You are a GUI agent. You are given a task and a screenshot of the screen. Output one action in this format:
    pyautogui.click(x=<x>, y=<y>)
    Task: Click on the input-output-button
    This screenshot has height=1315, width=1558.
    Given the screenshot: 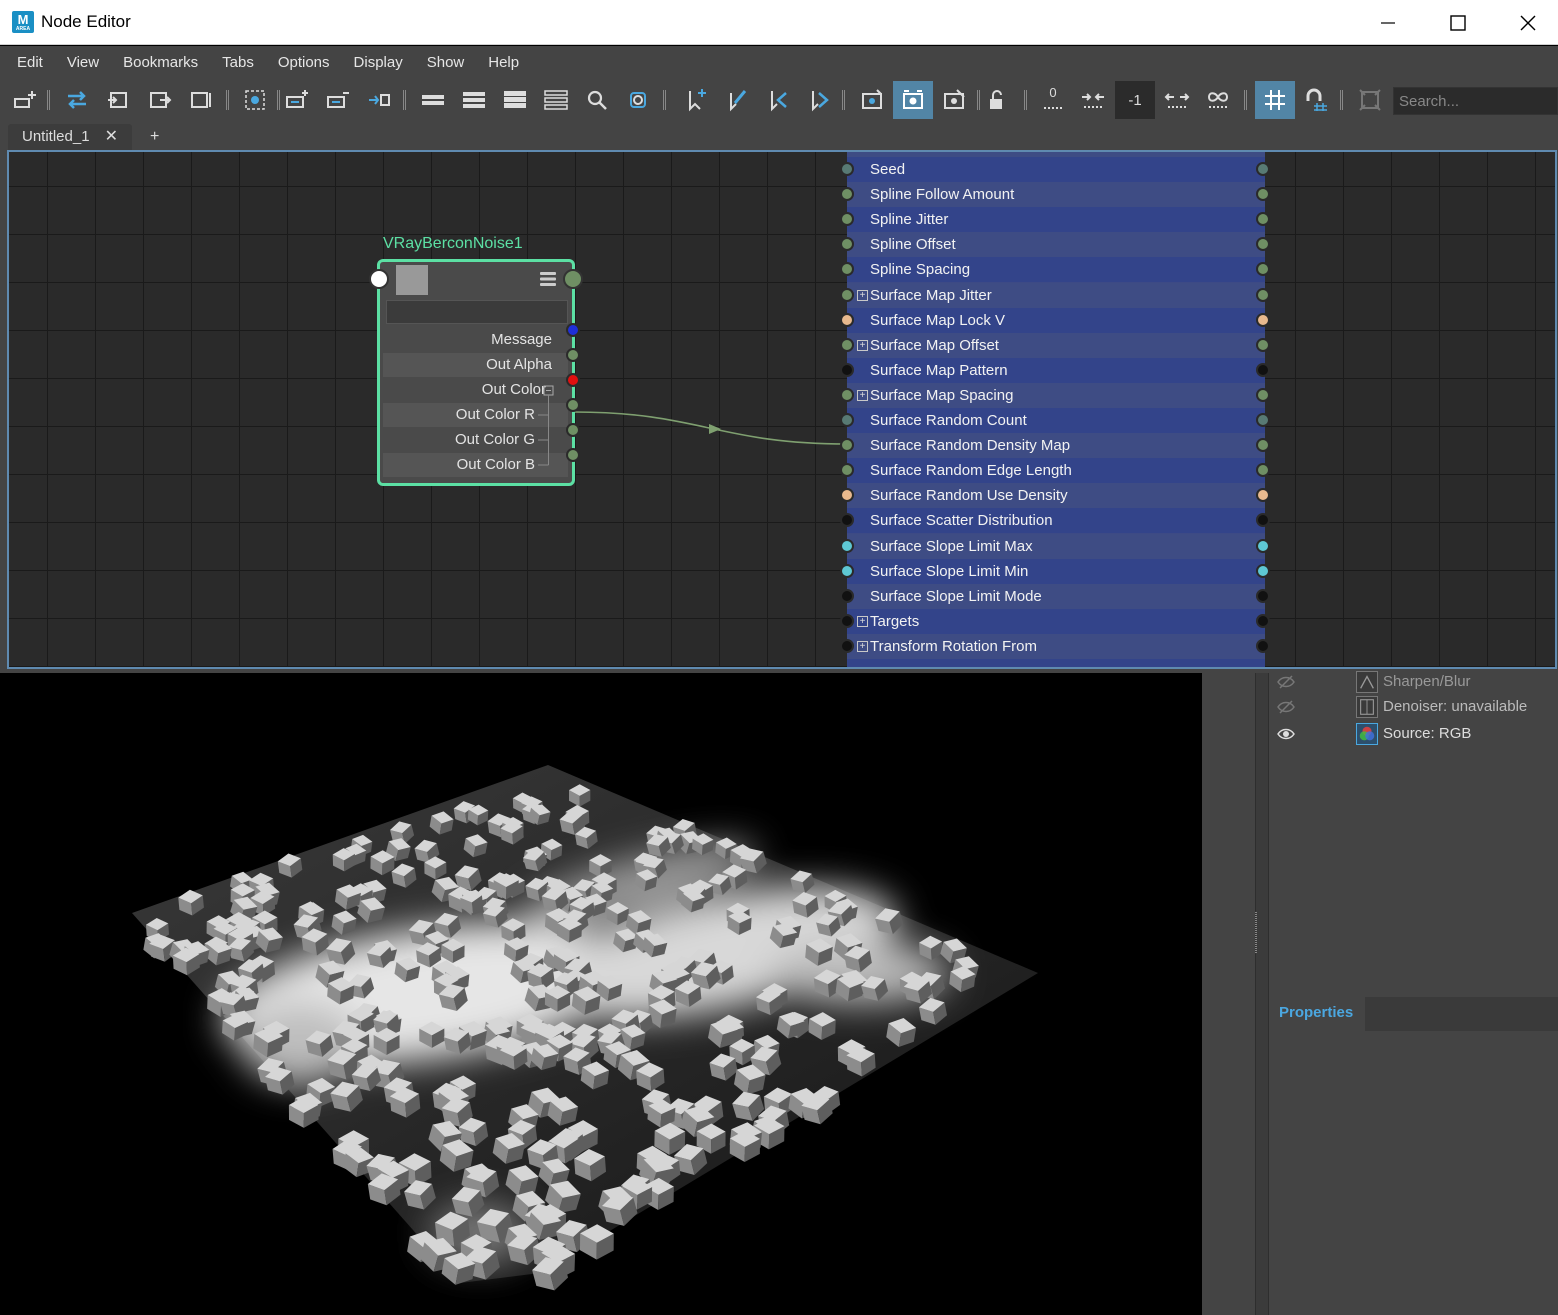 What is the action you would take?
    pyautogui.click(x=77, y=100)
    